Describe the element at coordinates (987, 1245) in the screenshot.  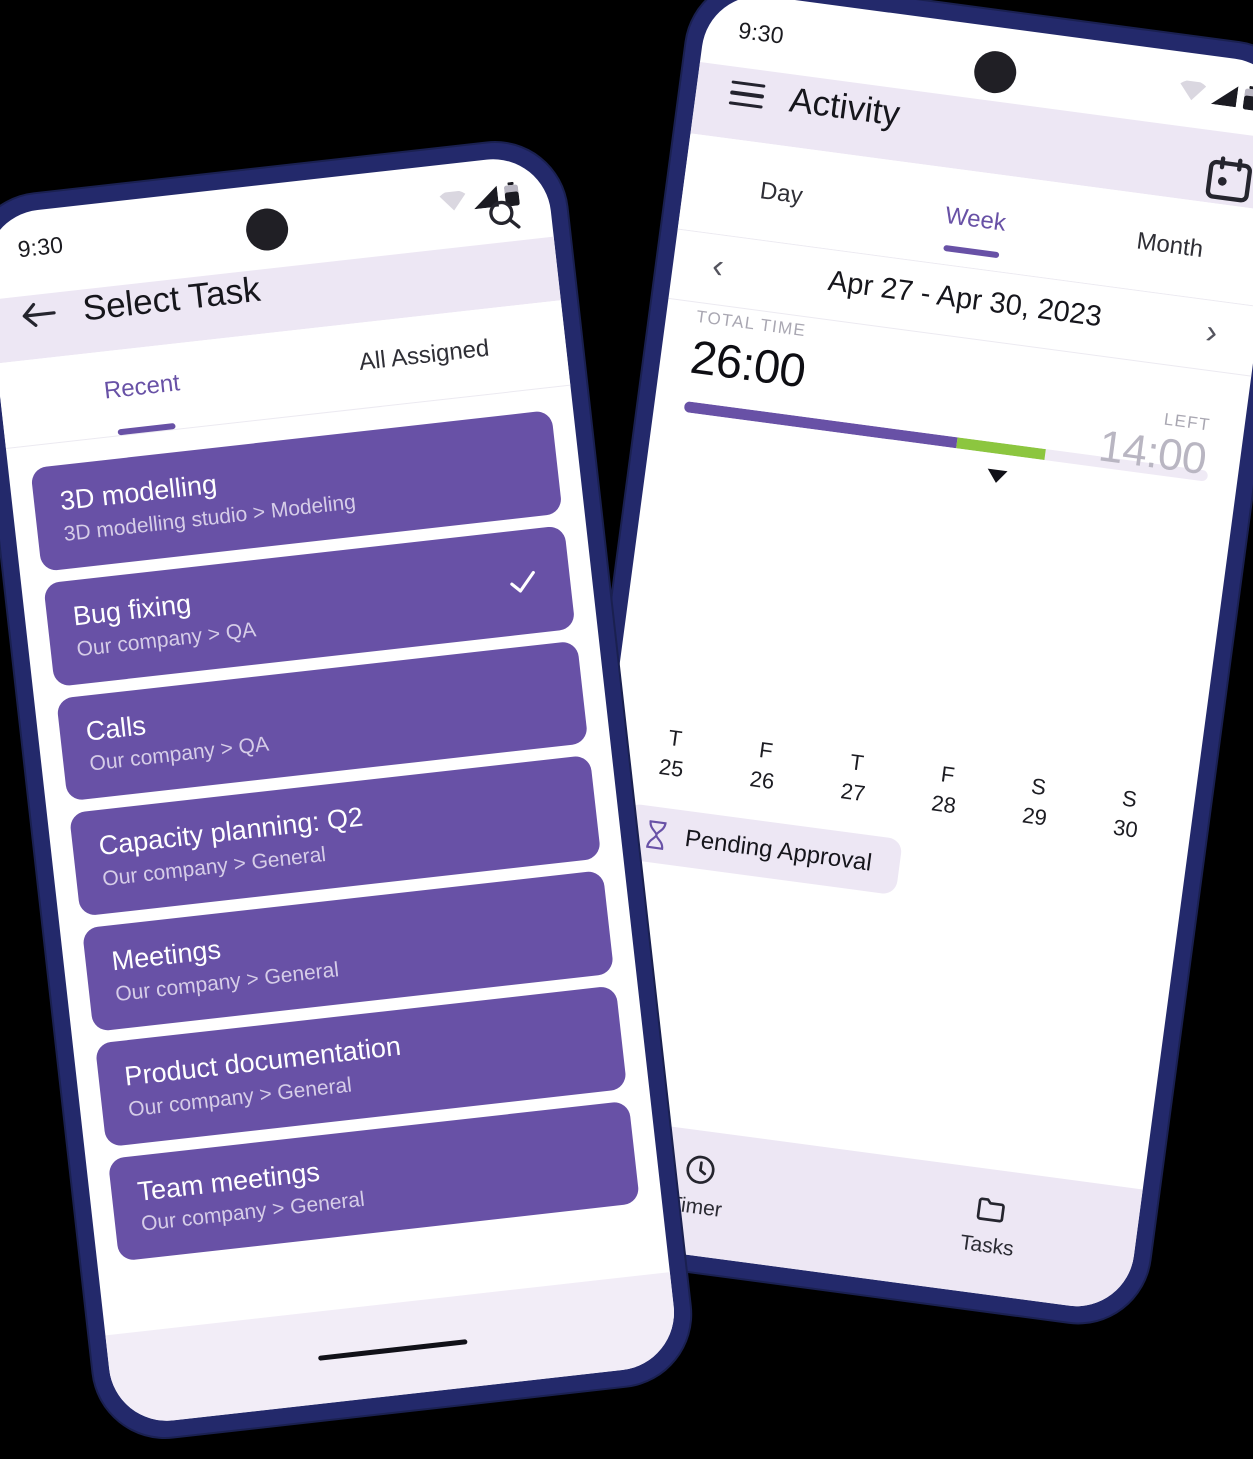
I see `nav-label-tasks: Tasks` at that location.